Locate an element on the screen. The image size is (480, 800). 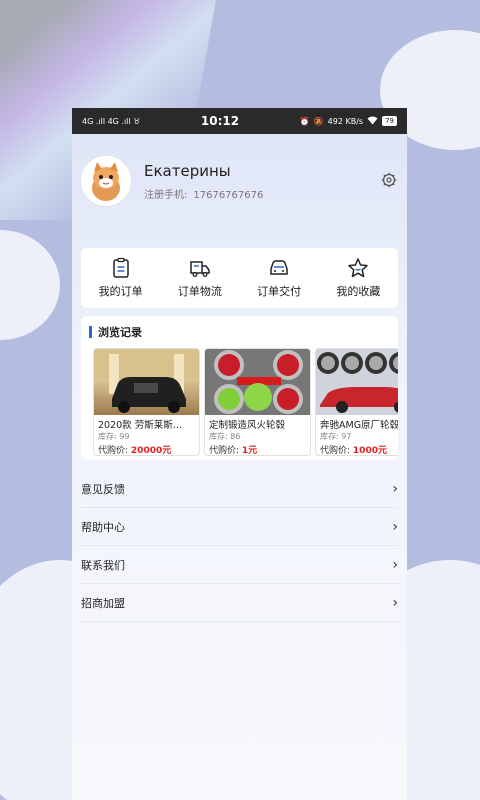
status-icons: ⏰ 🔕 492 KB/s 79 is located at coordinates (348, 121).